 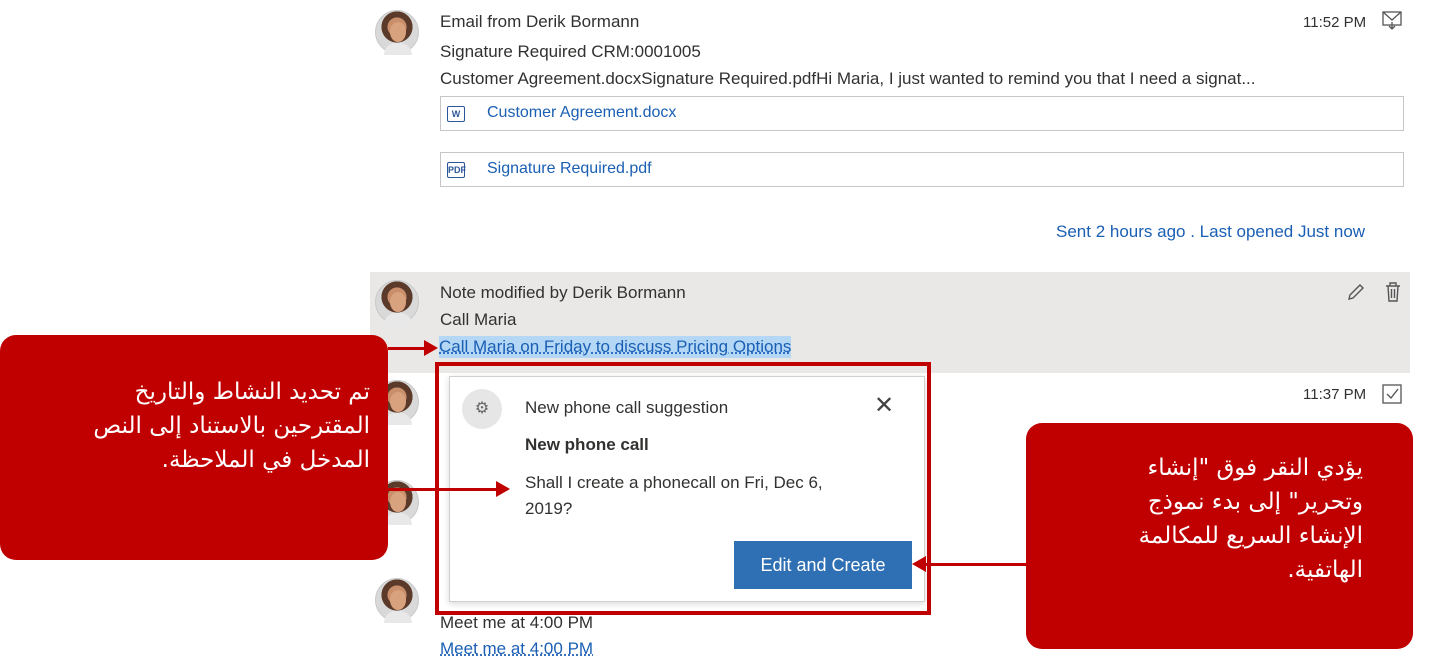 I want to click on email-status: Sent 2 hours ago . Last opened Just now, so click(x=1211, y=231).